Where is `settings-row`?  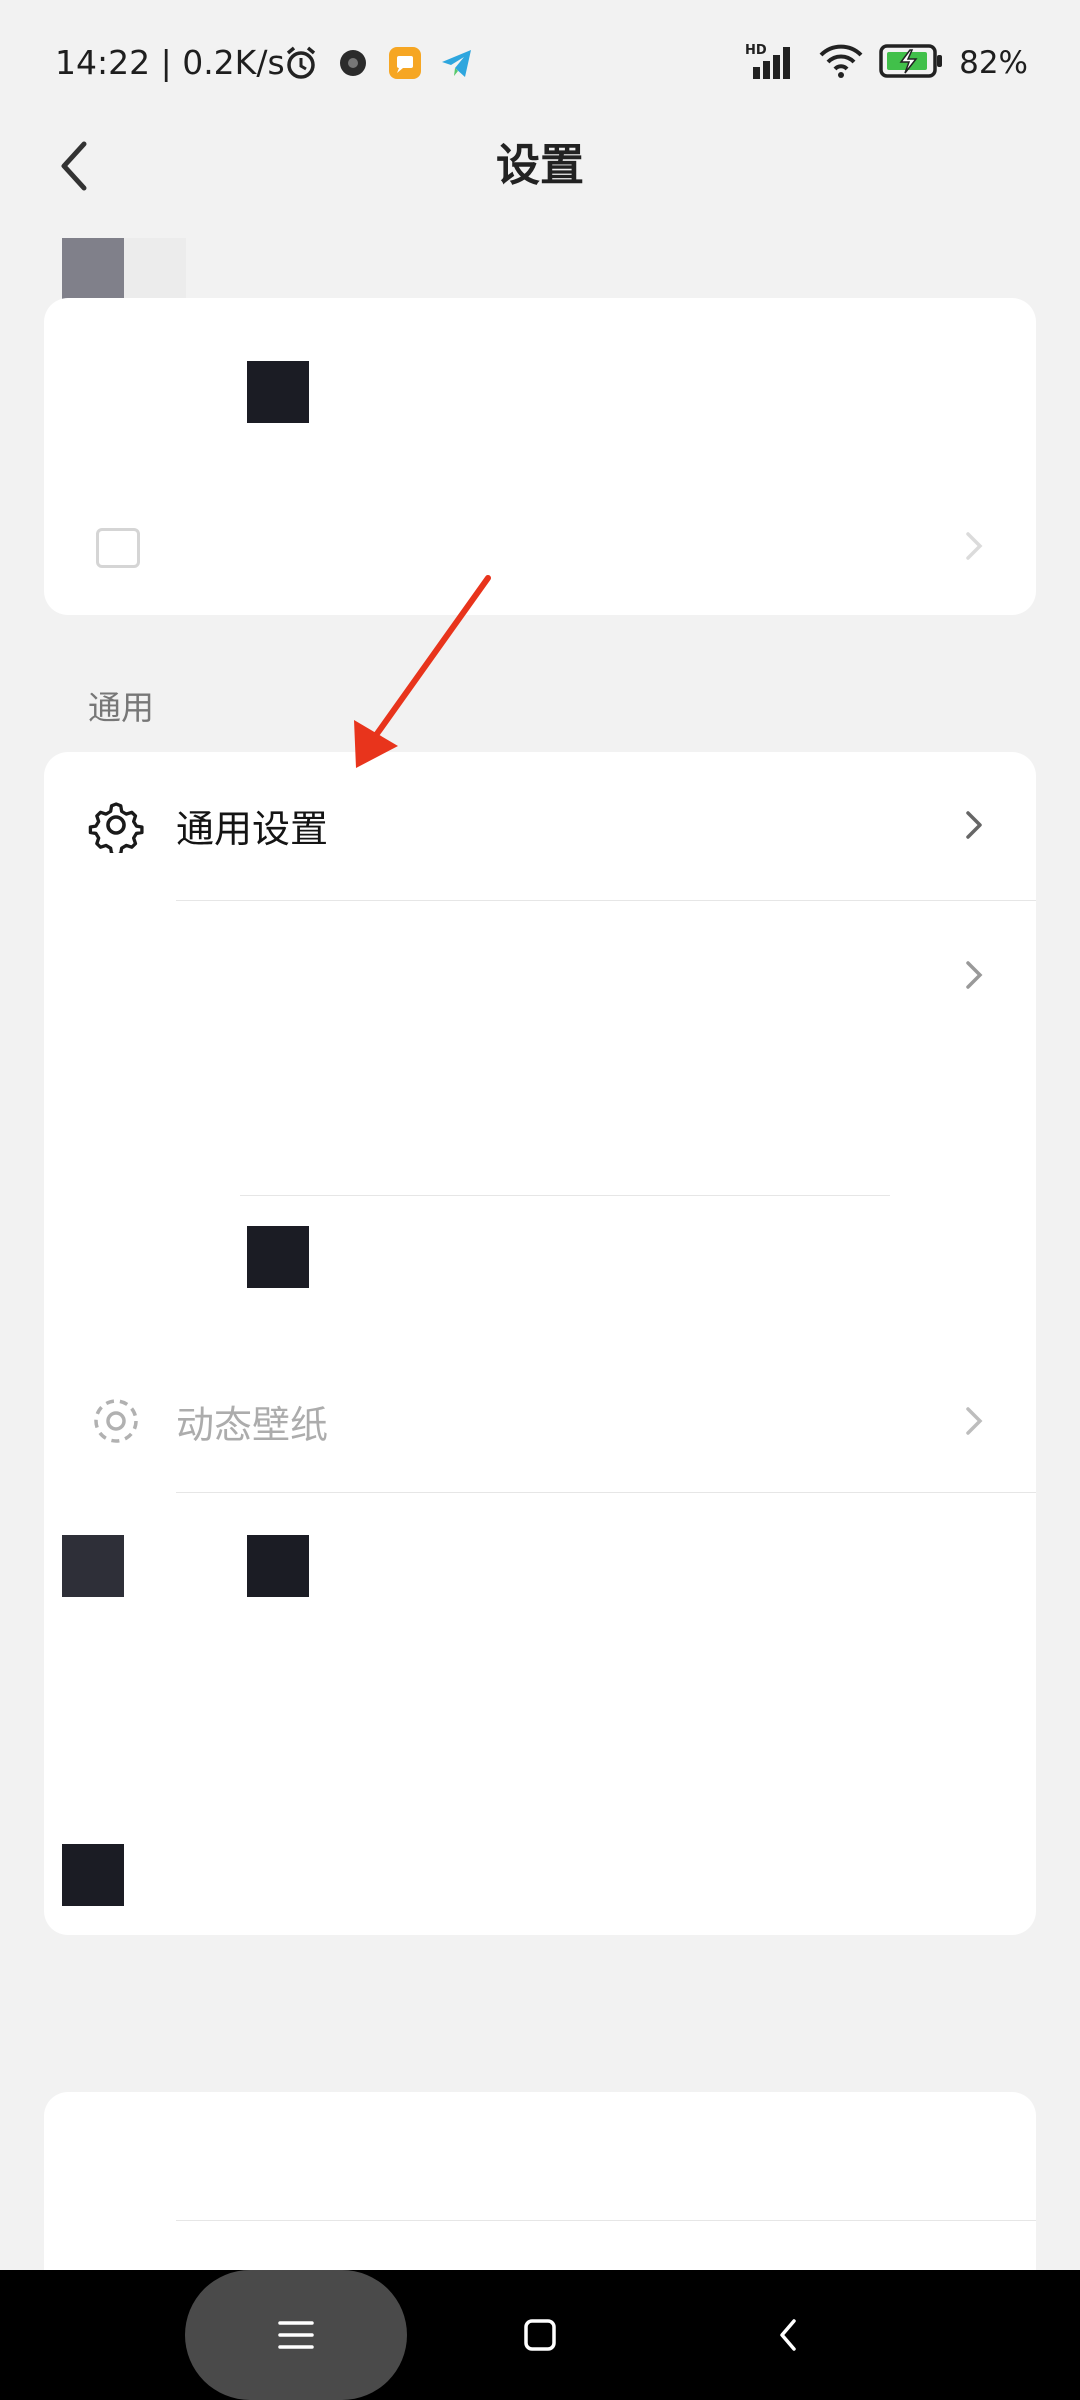
settings-row is located at coordinates (540, 975).